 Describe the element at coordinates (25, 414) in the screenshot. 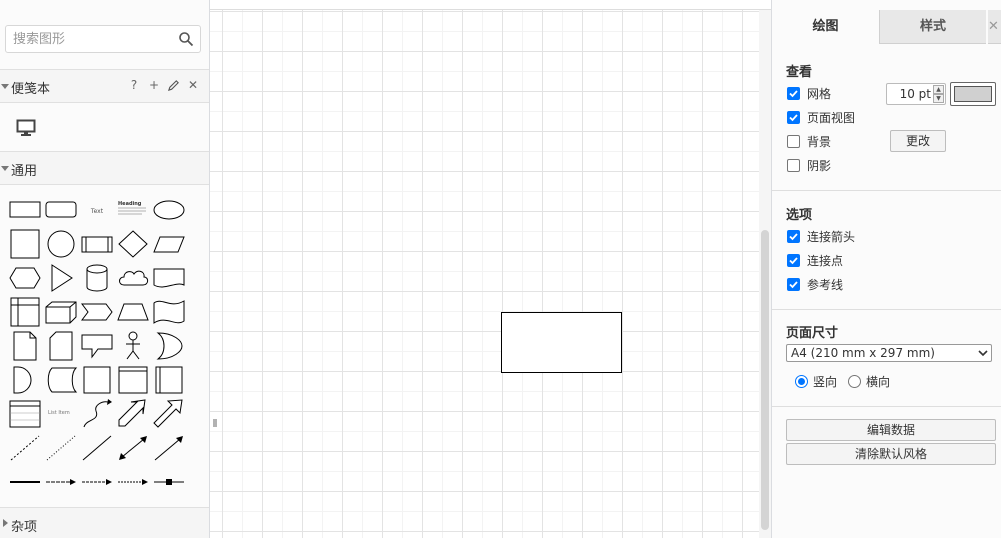

I see `list-shape` at that location.